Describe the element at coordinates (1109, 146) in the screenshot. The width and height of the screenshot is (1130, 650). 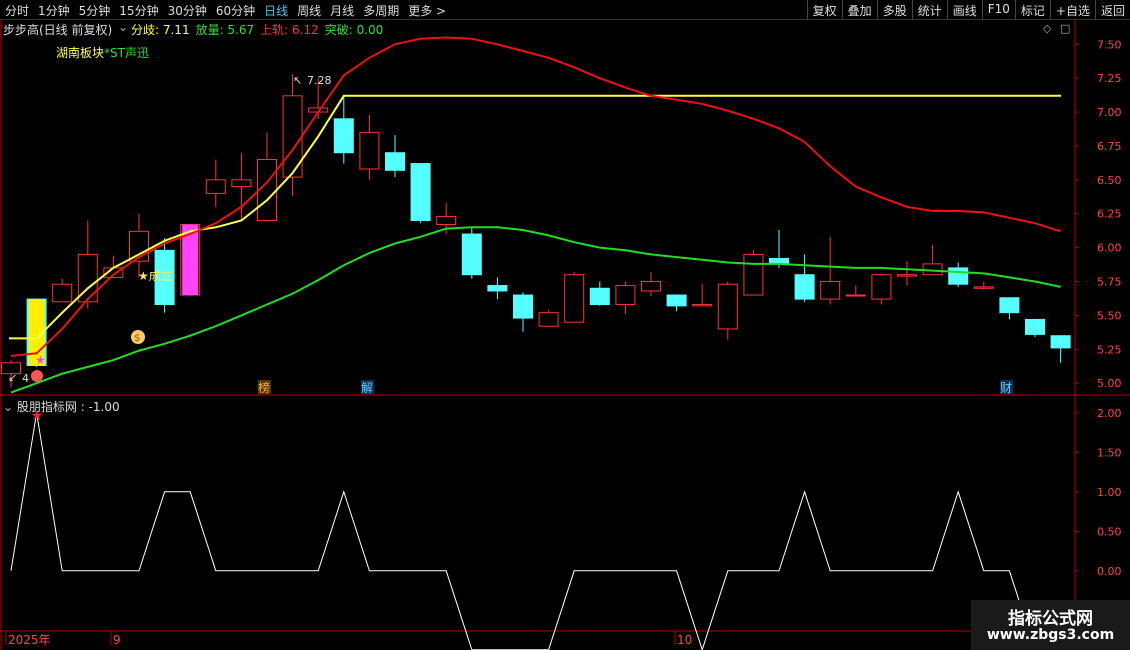
I see `y-tick-label: 6.75` at that location.